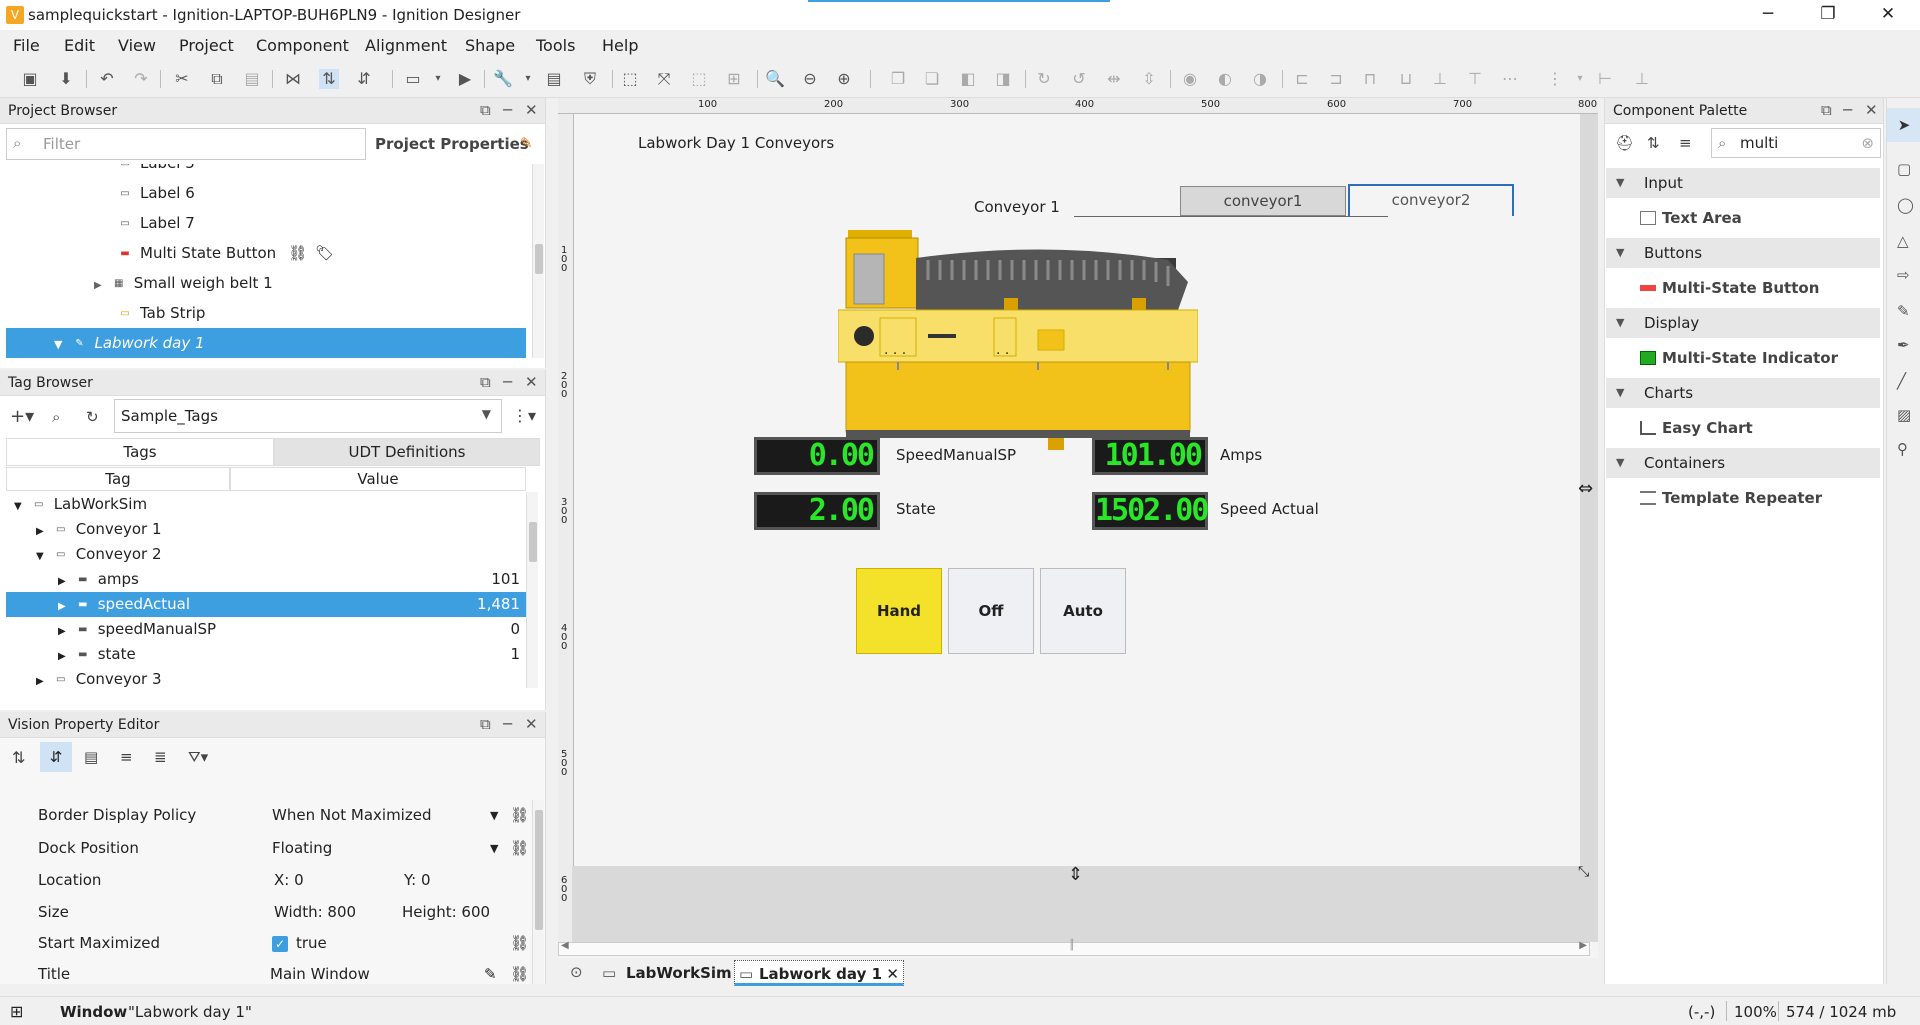 This screenshot has width=1920, height=1025. What do you see at coordinates (266, 604) in the screenshot?
I see `tag-row-selected: ▶ ▬ speedActual 1,481` at bounding box center [266, 604].